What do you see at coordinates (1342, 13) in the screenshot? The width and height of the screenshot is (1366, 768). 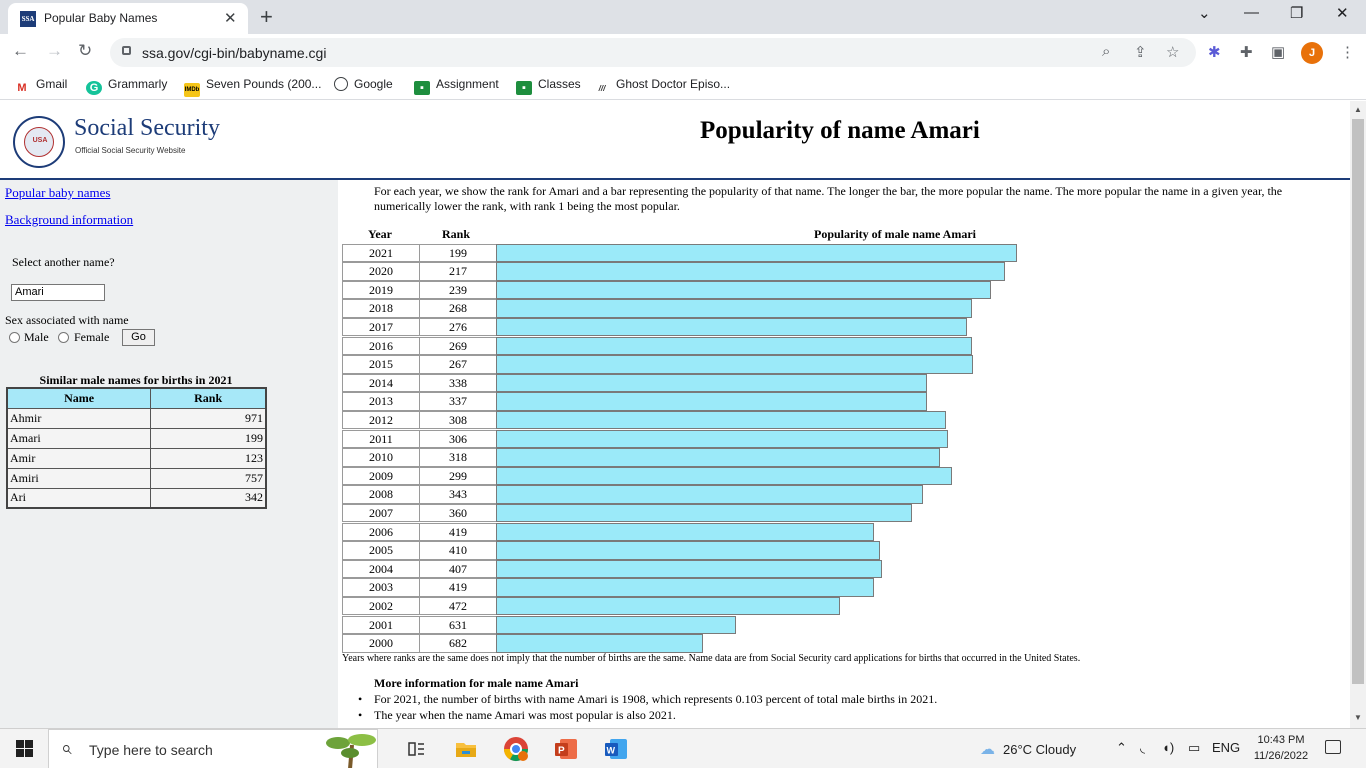 I see `close-window-icon: ✕` at bounding box center [1342, 13].